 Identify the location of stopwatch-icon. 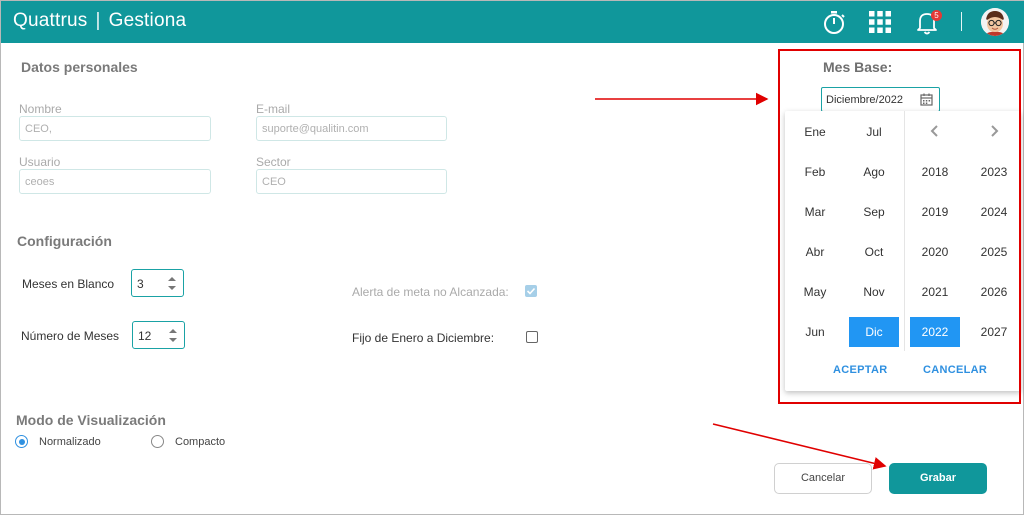
(834, 22).